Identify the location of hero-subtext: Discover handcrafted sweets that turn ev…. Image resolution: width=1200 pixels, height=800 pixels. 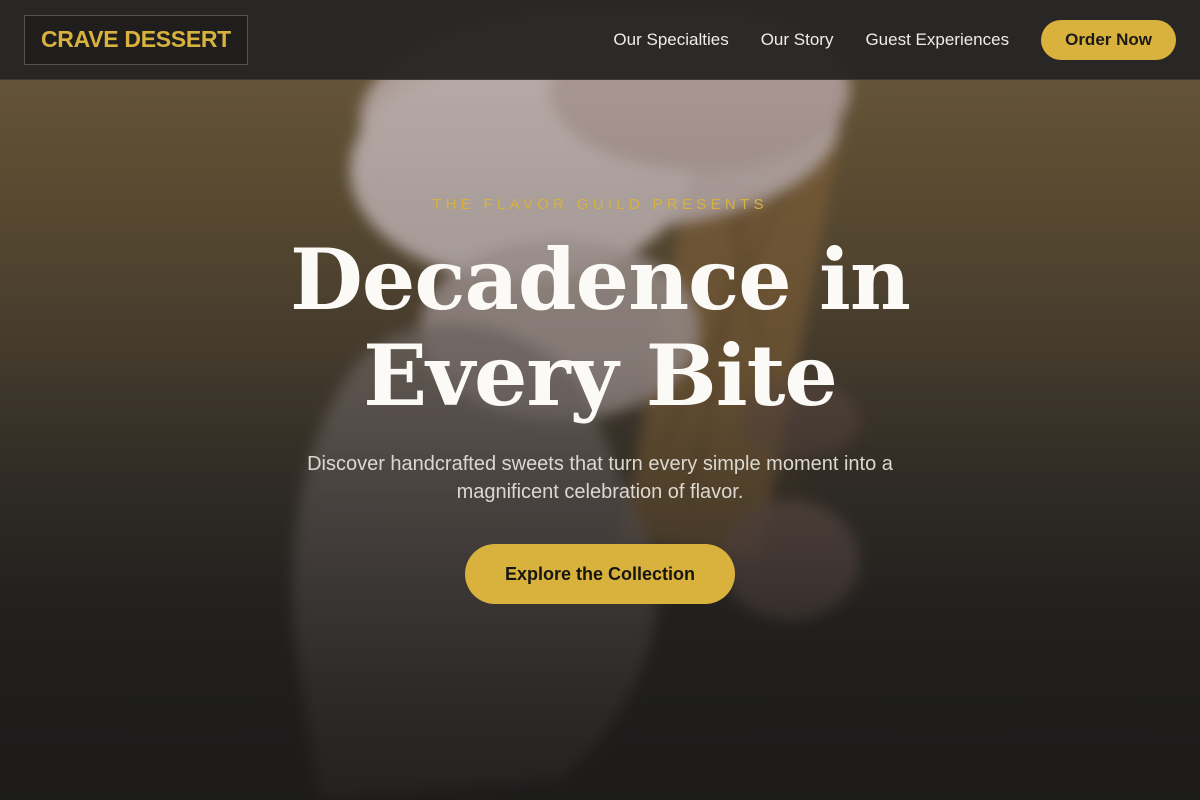
(600, 478).